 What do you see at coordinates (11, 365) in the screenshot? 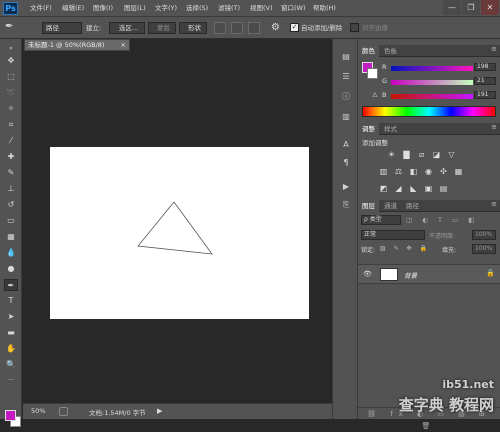
I see `zoom-tool-icon: 🔍` at bounding box center [11, 365].